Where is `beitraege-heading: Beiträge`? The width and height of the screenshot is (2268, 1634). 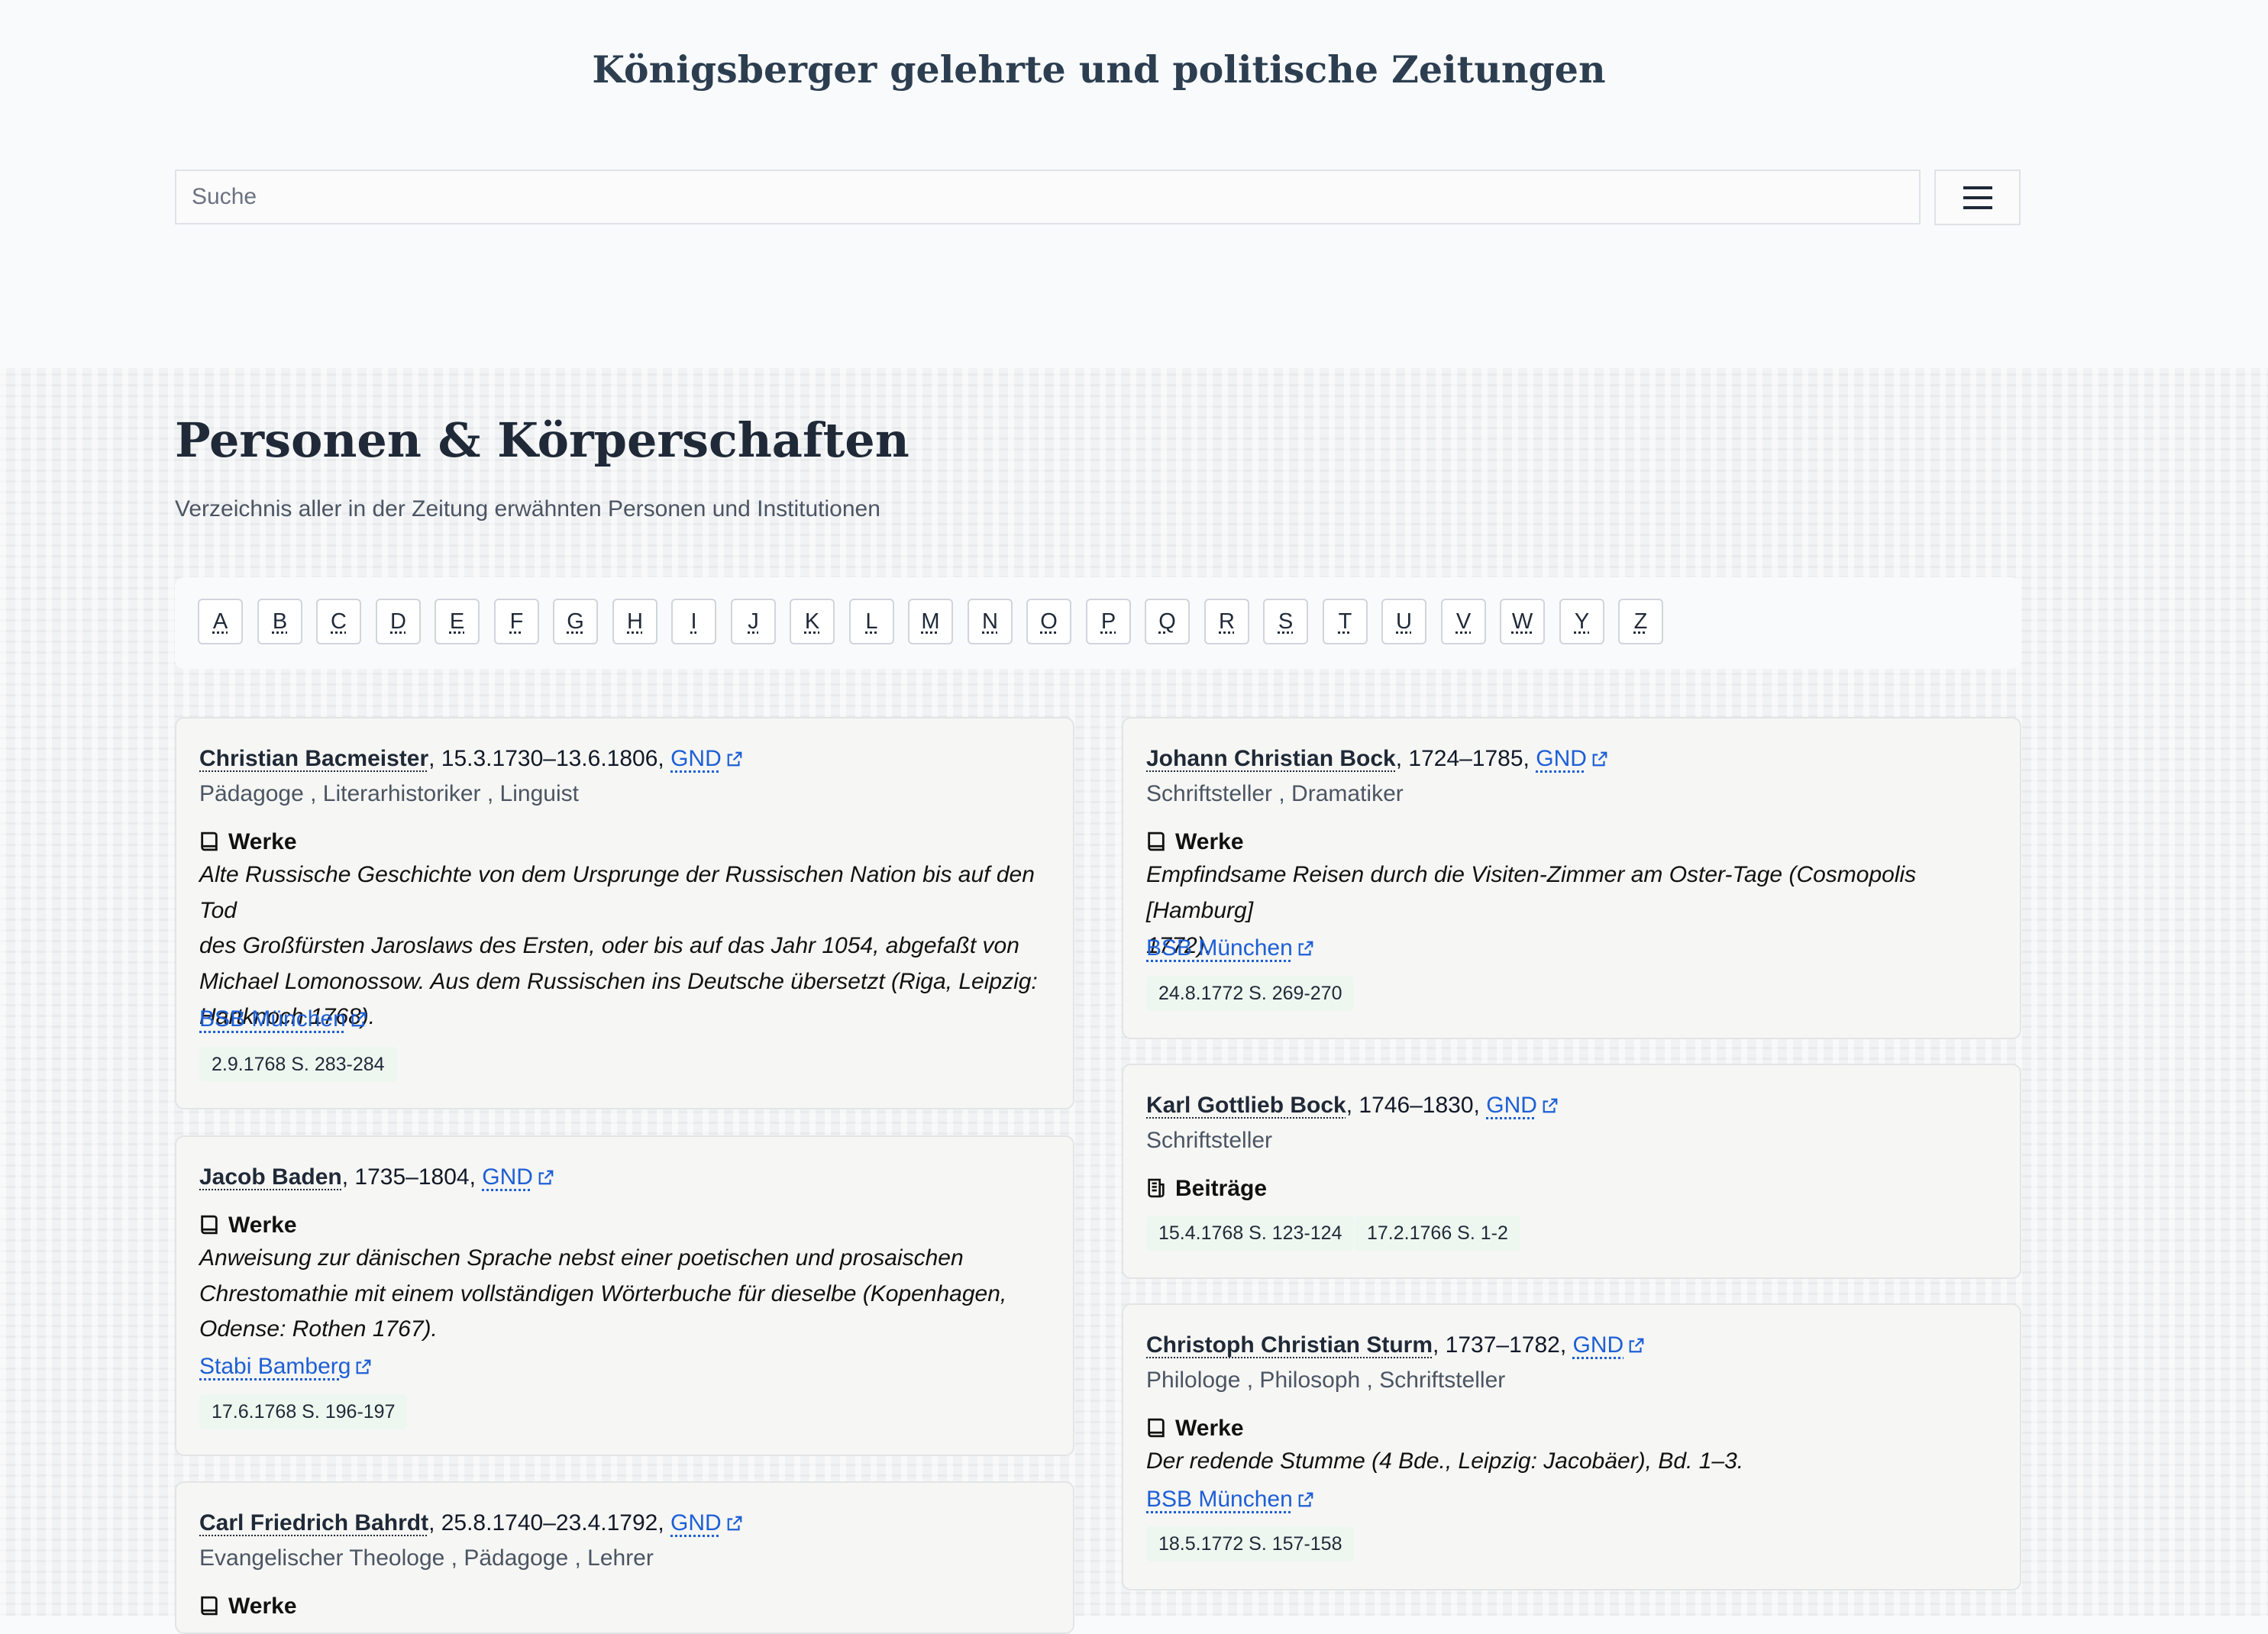 beitraege-heading: Beiträge is located at coordinates (1206, 1189).